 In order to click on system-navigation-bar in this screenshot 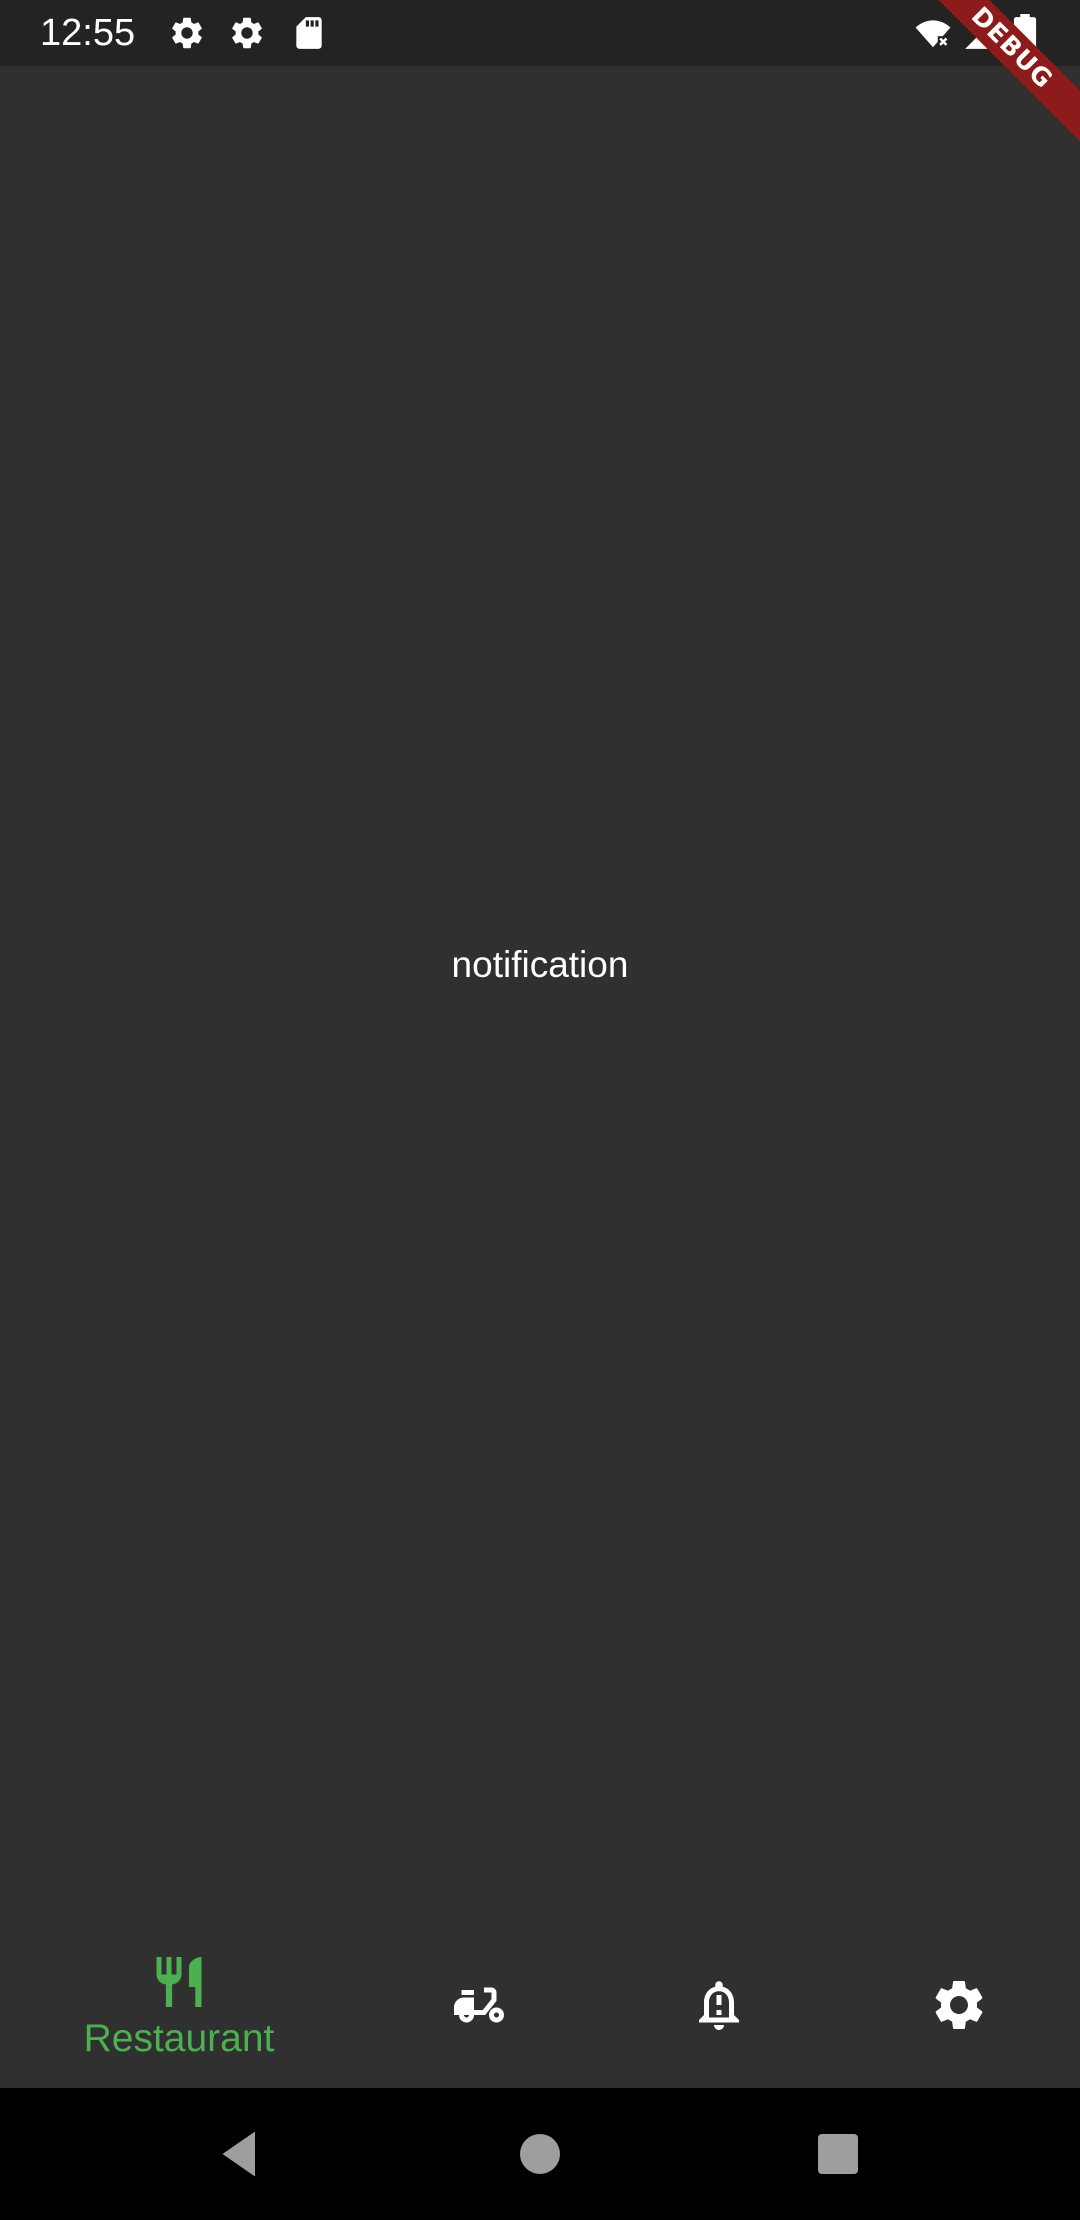, I will do `click(540, 2154)`.